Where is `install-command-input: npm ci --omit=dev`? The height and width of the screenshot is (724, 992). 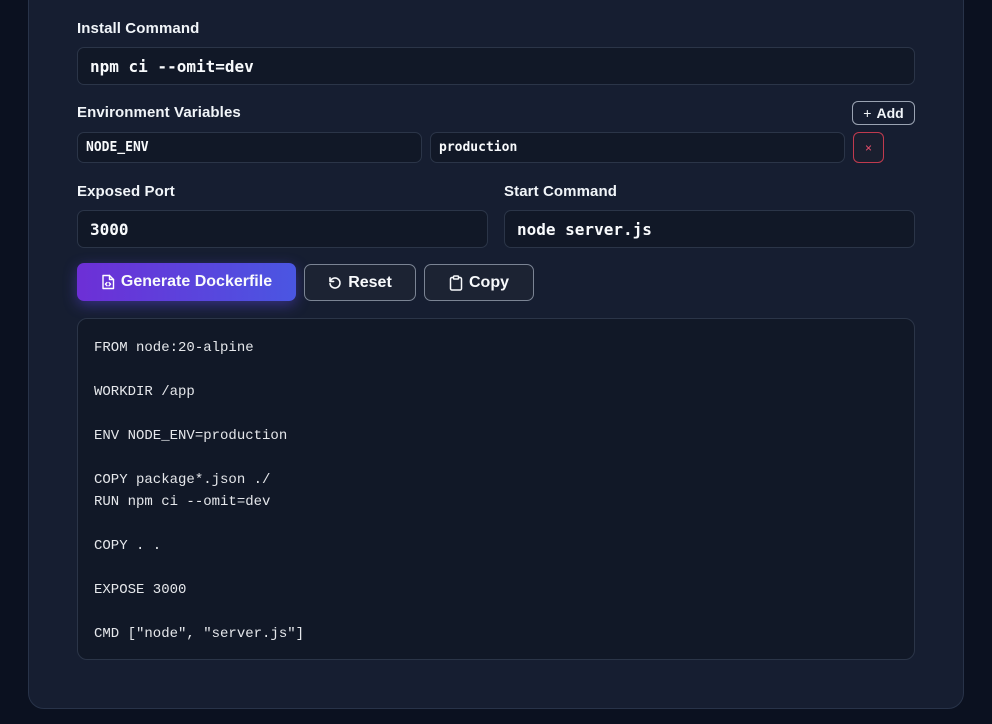 install-command-input: npm ci --omit=dev is located at coordinates (496, 66).